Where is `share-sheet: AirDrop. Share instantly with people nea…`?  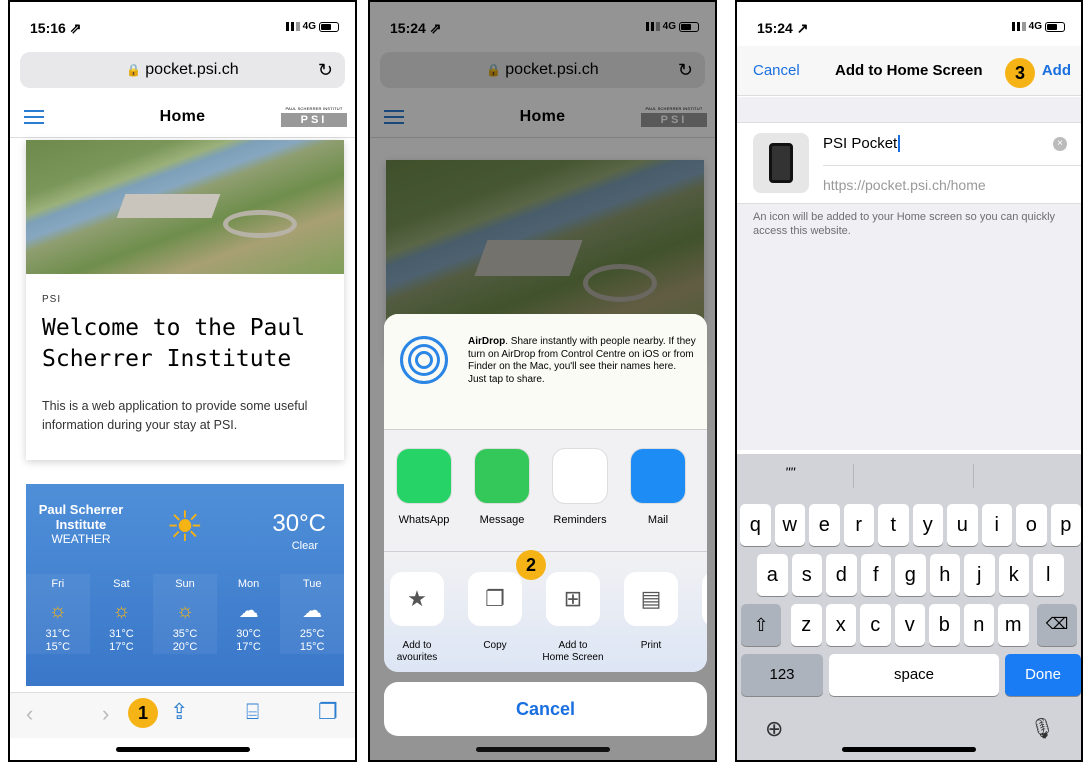 share-sheet: AirDrop. Share instantly with people nea… is located at coordinates (545, 493).